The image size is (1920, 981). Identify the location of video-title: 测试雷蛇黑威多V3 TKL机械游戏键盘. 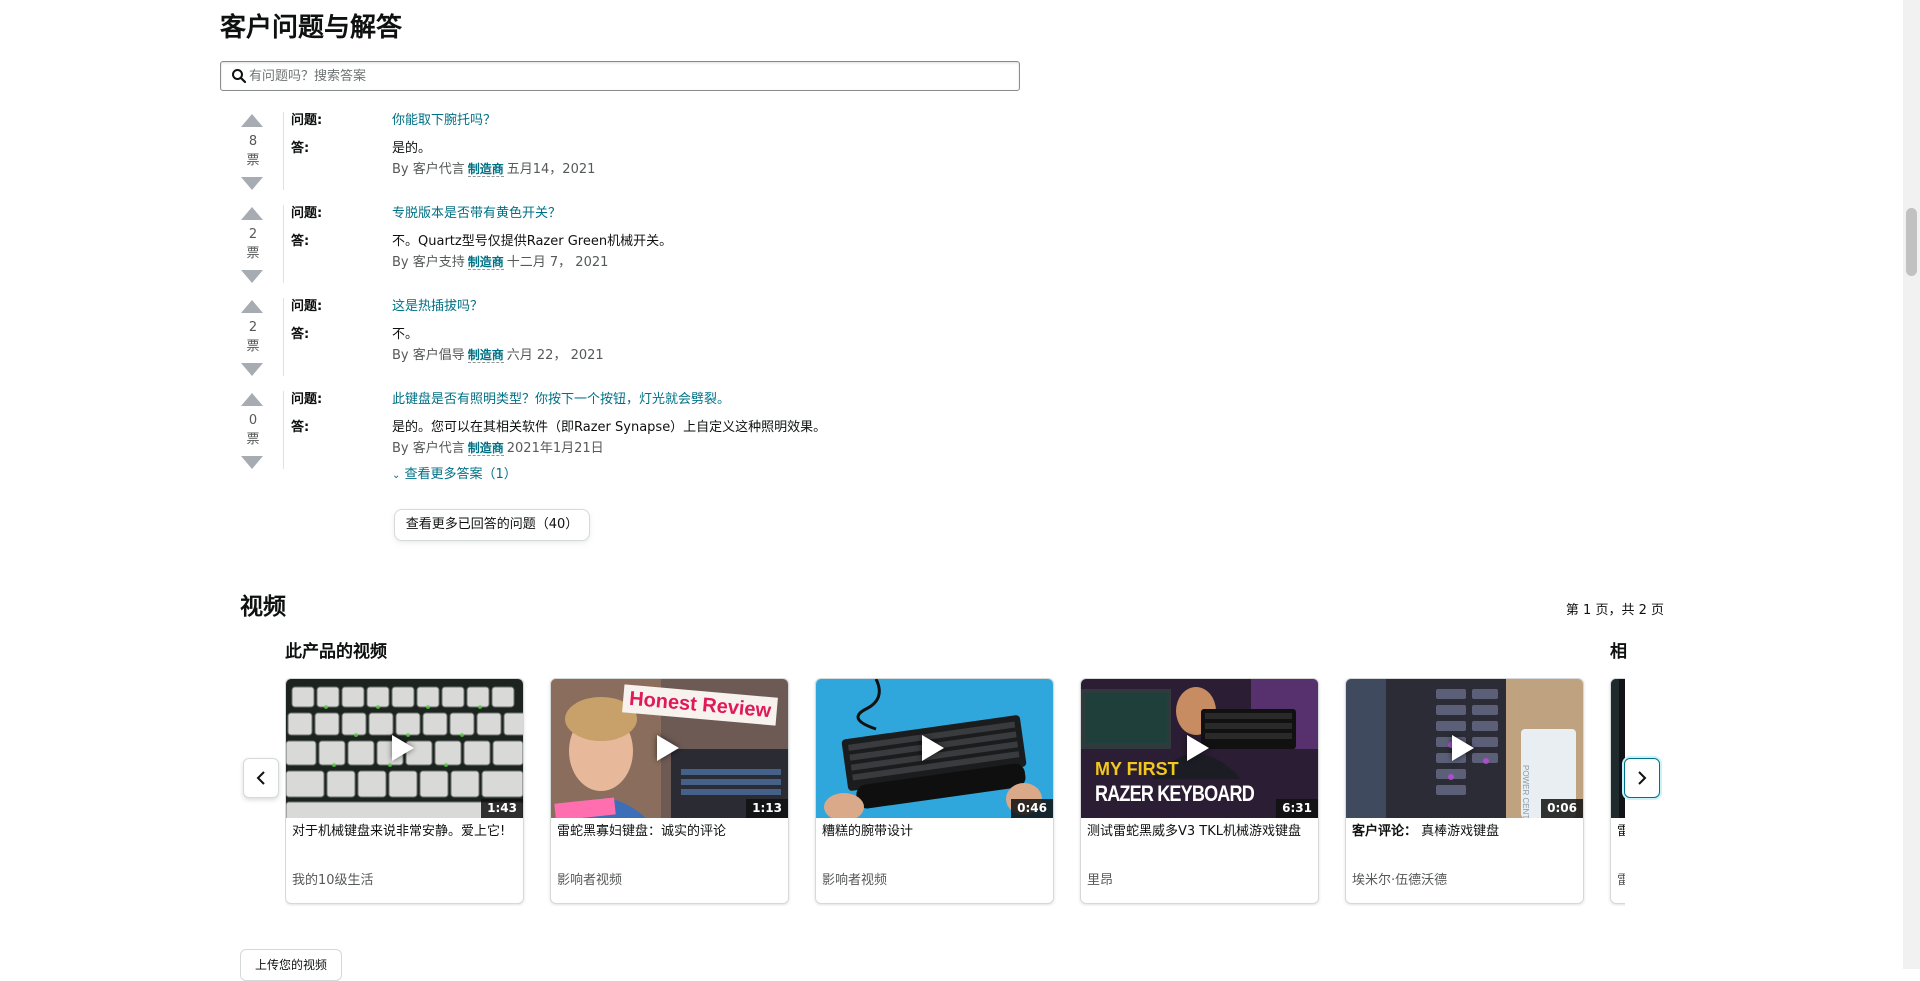
(1194, 831).